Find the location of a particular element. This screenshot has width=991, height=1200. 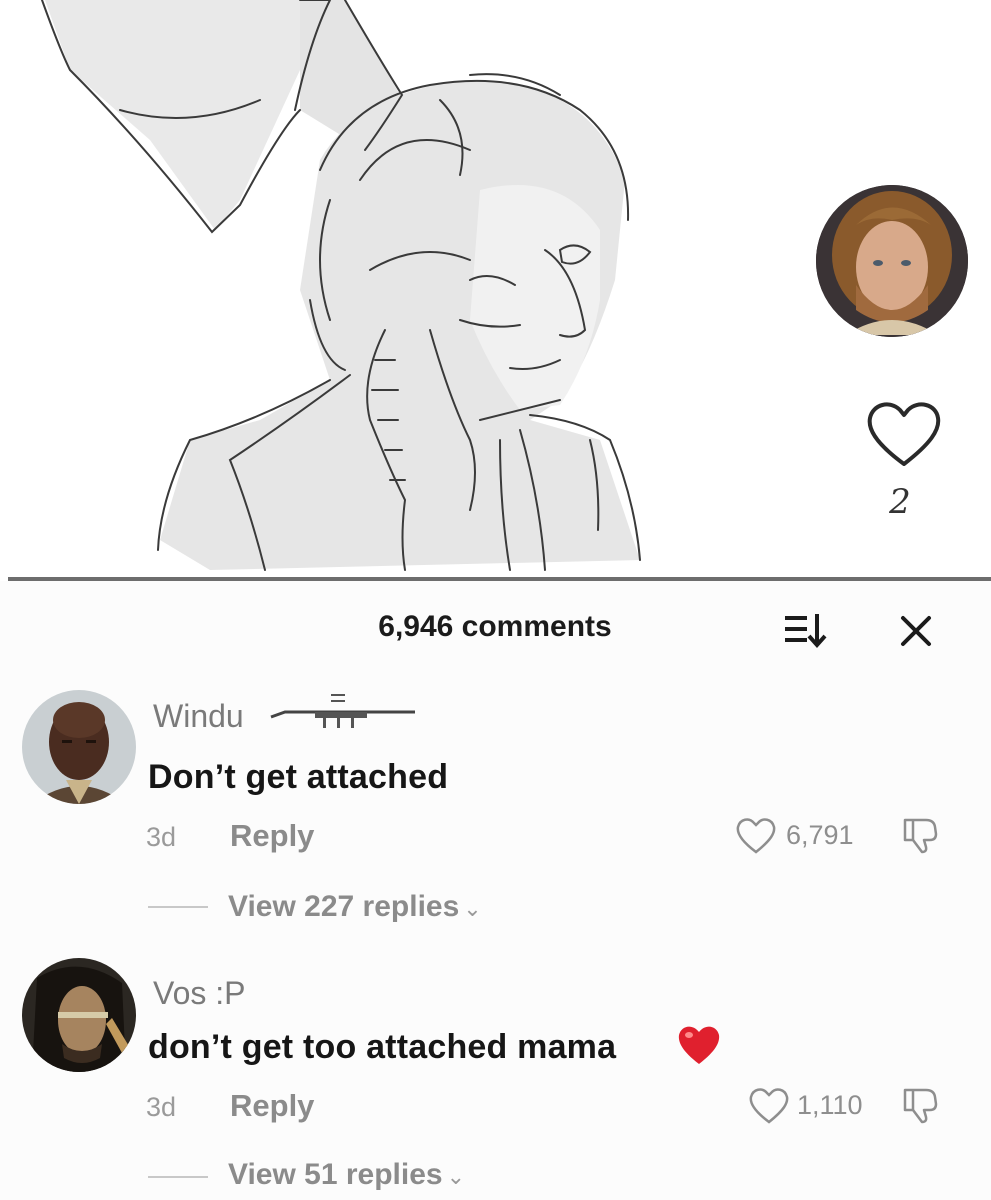

comment-like-count: 6,791 is located at coordinates (820, 835).